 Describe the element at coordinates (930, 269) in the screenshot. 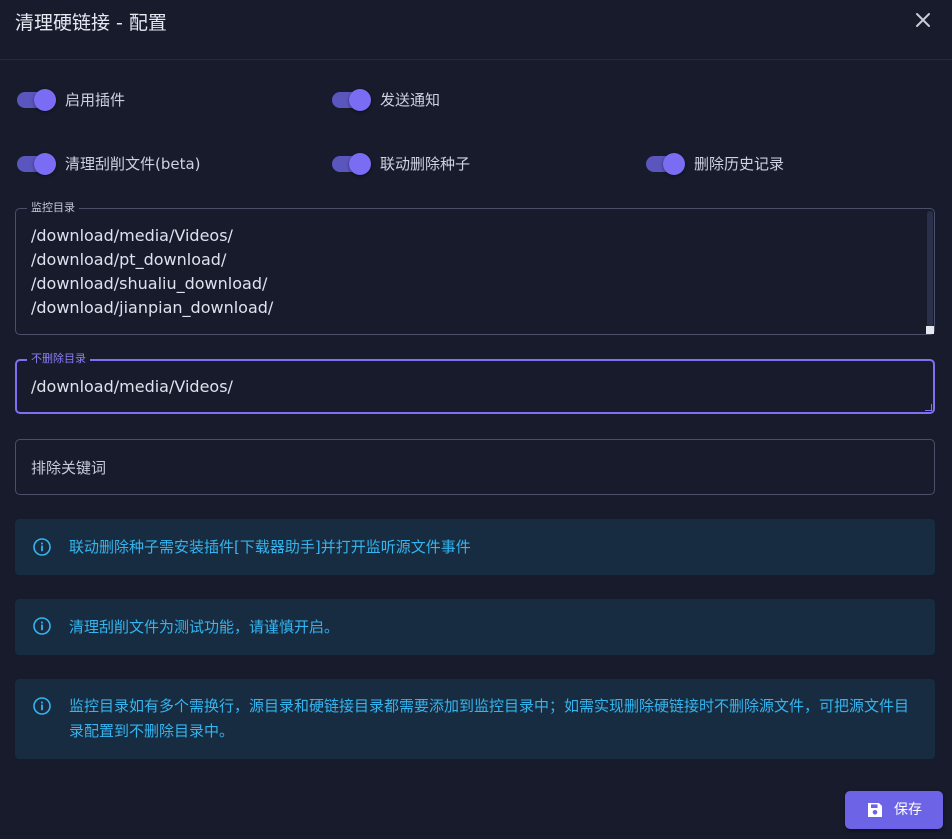

I see `textarea-scrollbar` at that location.